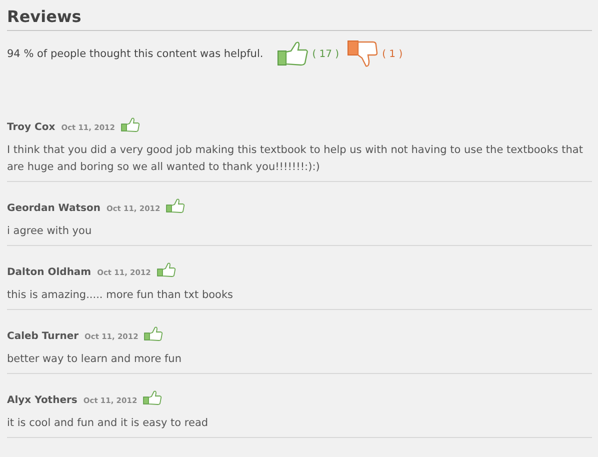 This screenshot has height=457, width=598. What do you see at coordinates (108, 423) in the screenshot?
I see `review-text: it is cool and fun and it is easy to read` at bounding box center [108, 423].